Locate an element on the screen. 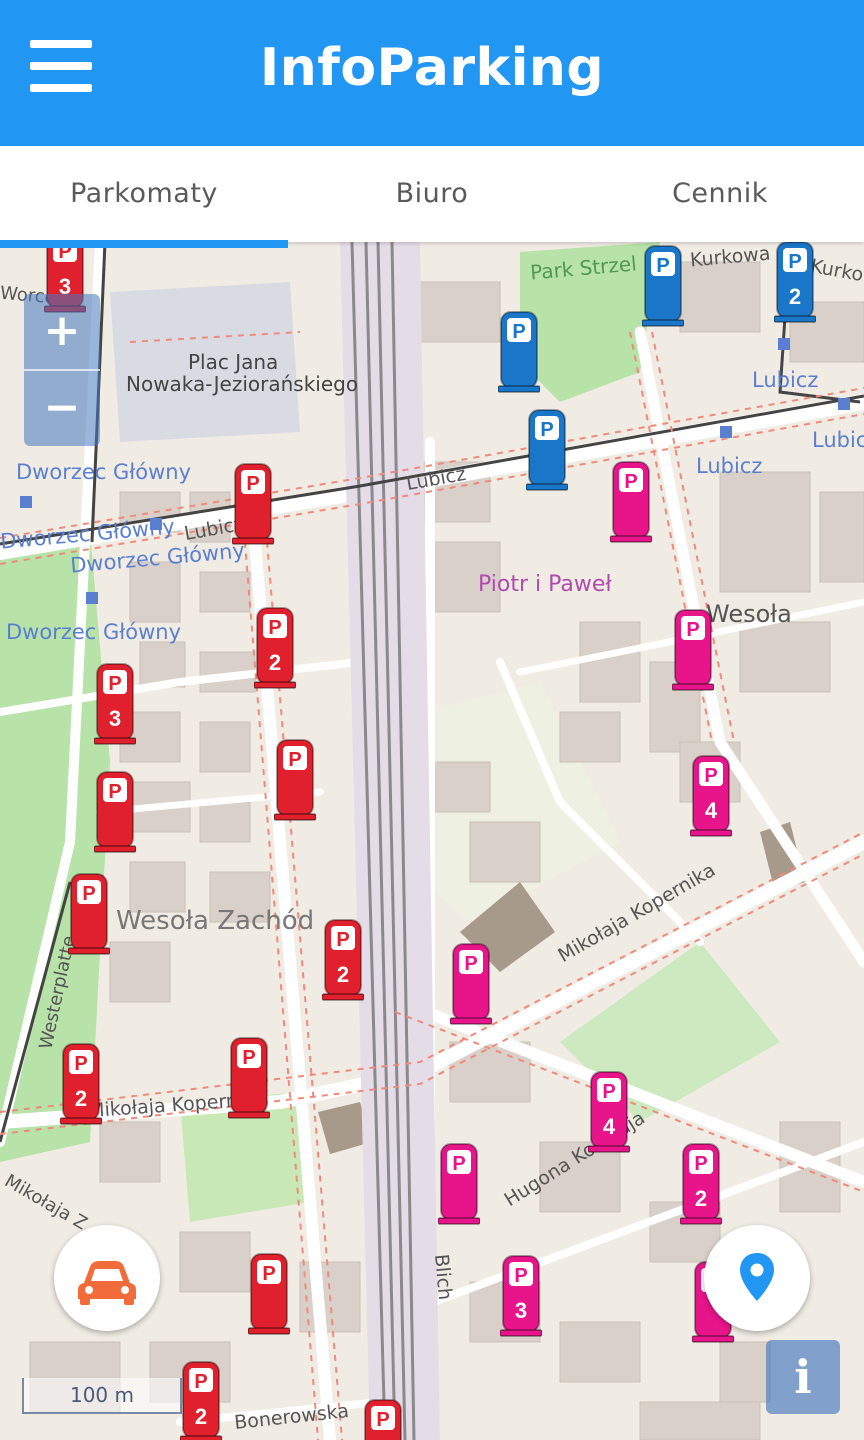 The image size is (864, 1440). zoom-out-button: − is located at coordinates (62, 409).